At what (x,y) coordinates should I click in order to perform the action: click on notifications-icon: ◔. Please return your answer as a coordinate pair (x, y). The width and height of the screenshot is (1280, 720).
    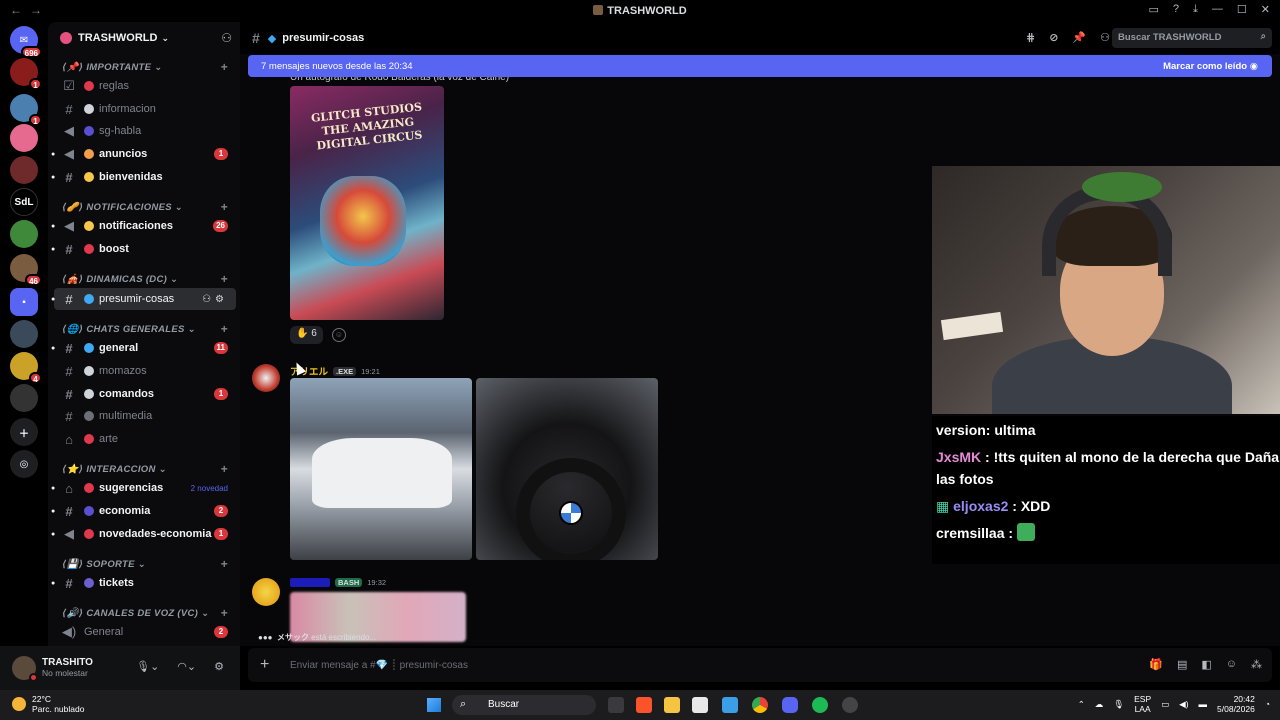
    Looking at the image, I should click on (1267, 704).